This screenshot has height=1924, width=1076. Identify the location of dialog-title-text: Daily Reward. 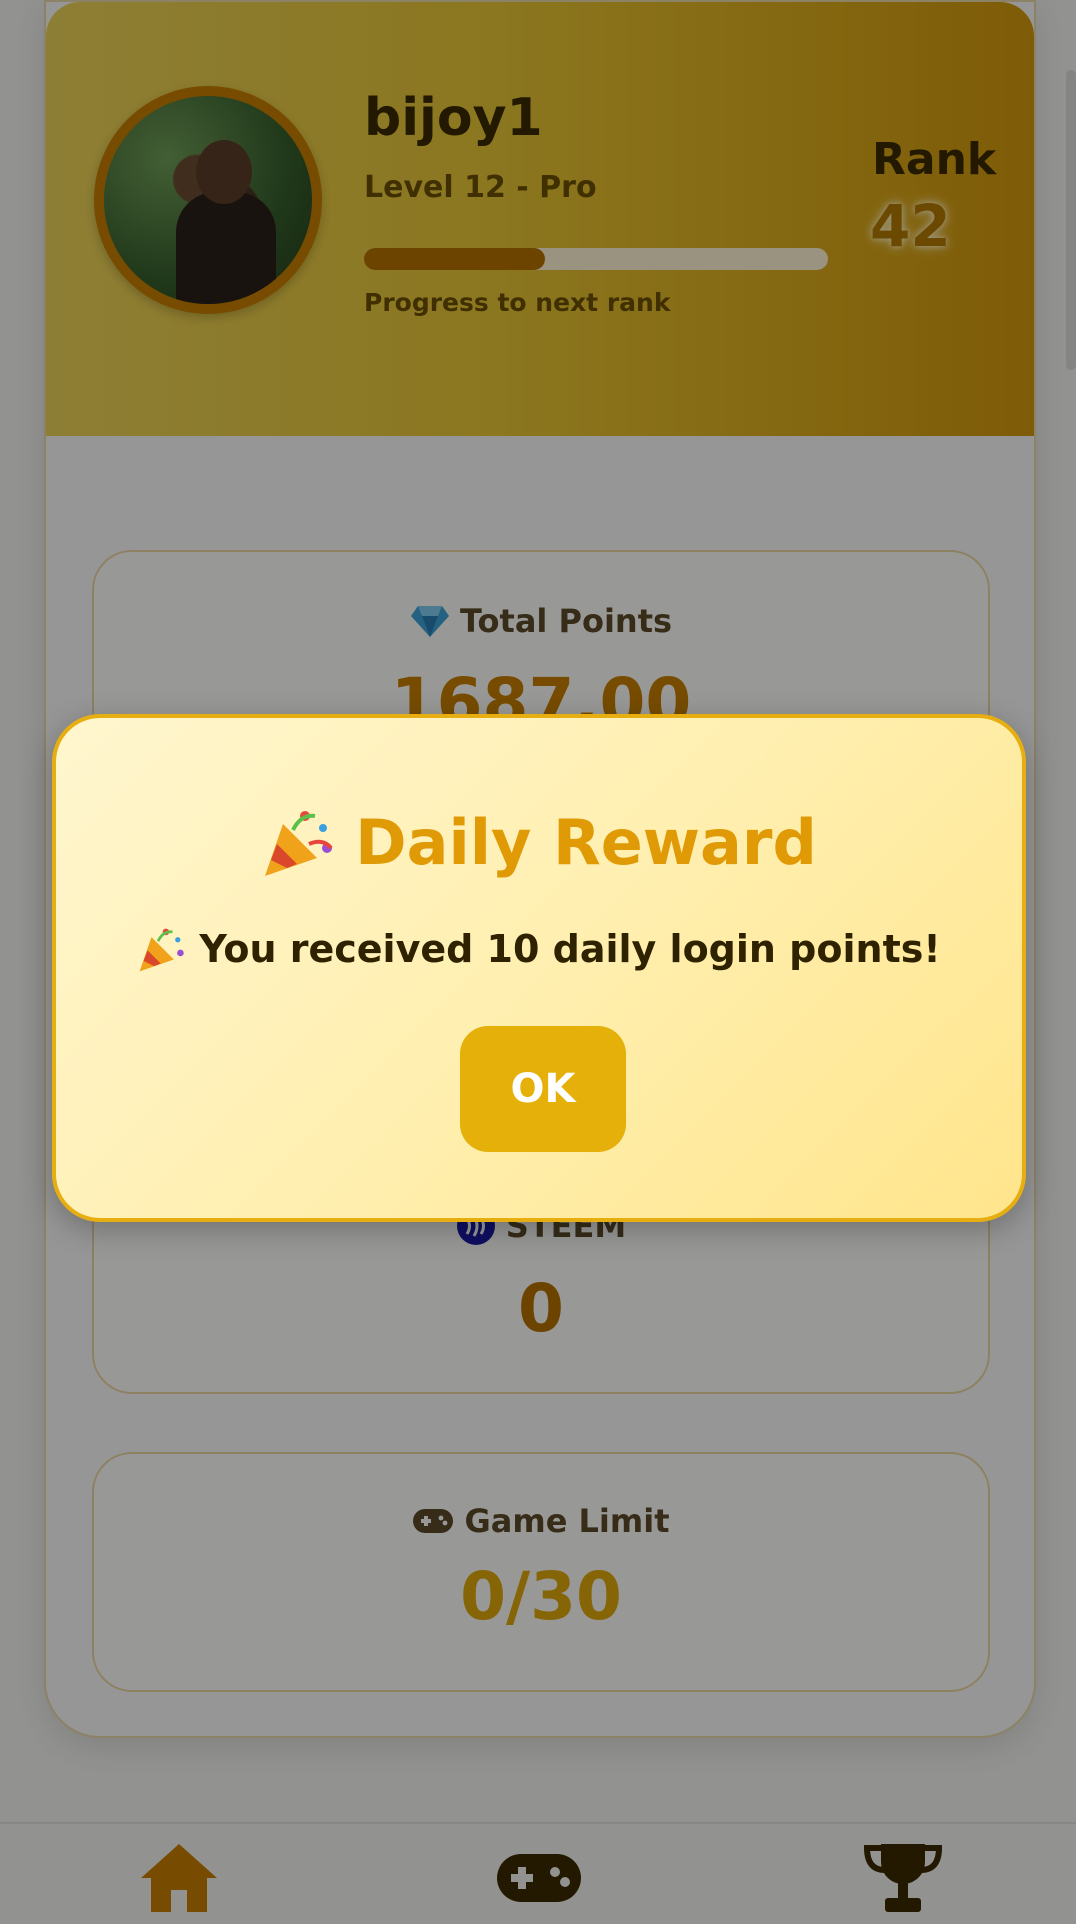
(586, 842).